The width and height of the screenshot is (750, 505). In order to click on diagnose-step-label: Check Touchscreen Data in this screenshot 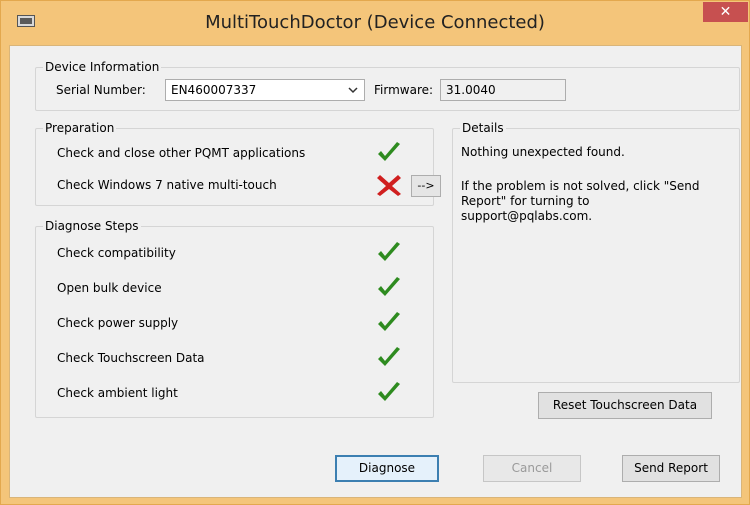, I will do `click(131, 358)`.